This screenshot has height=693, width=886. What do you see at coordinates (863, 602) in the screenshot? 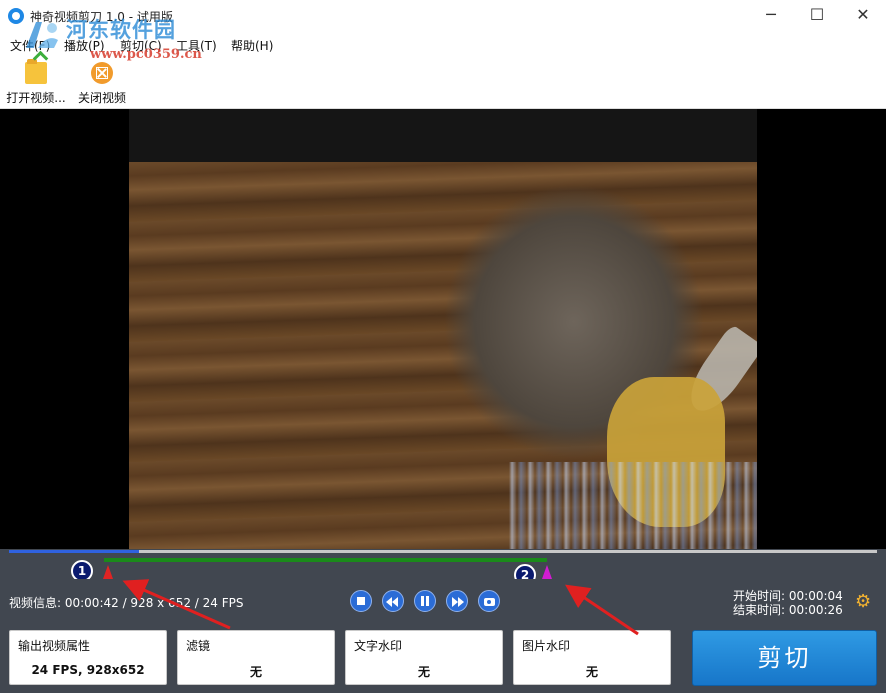
I see `gear-icon: ⚙` at bounding box center [863, 602].